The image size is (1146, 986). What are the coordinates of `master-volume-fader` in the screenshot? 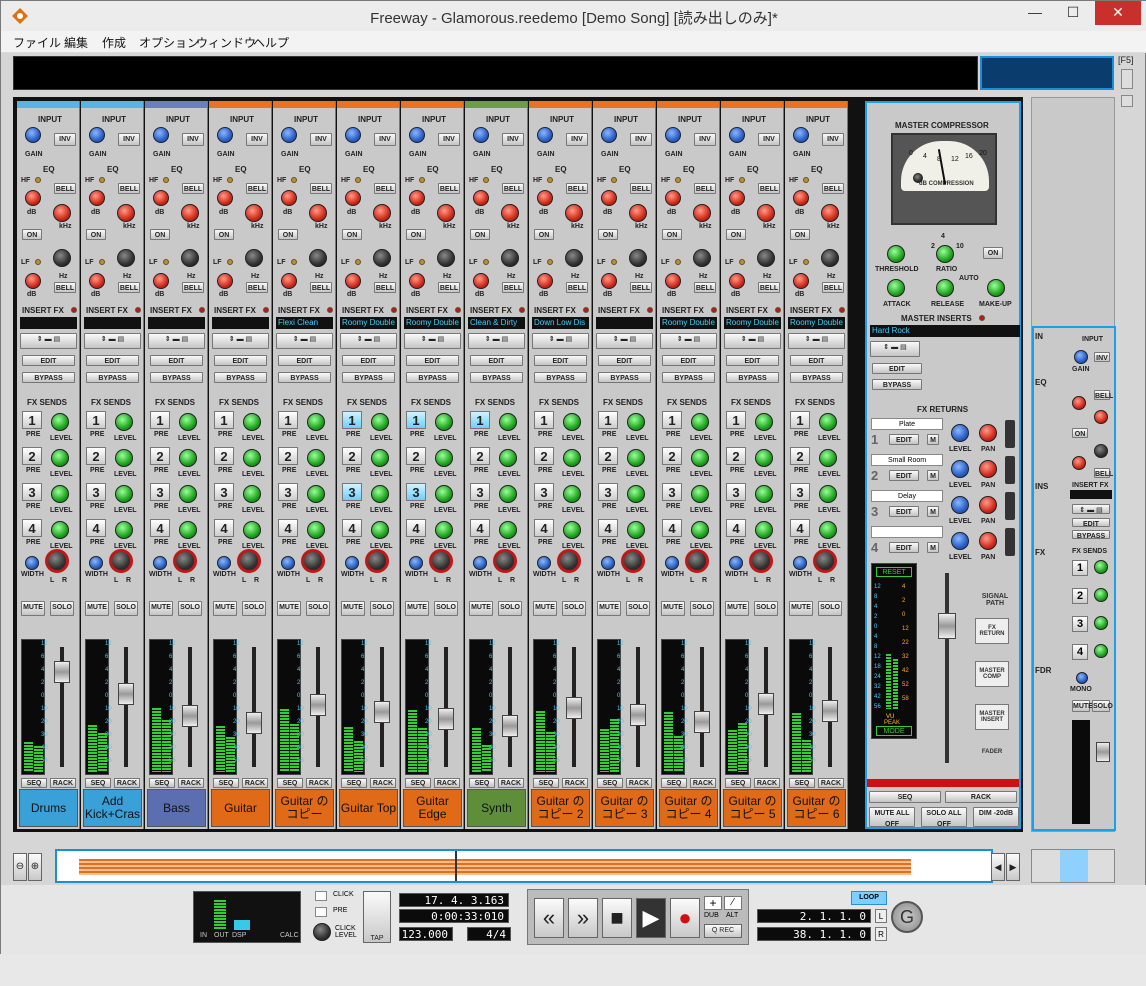 It's located at (947, 626).